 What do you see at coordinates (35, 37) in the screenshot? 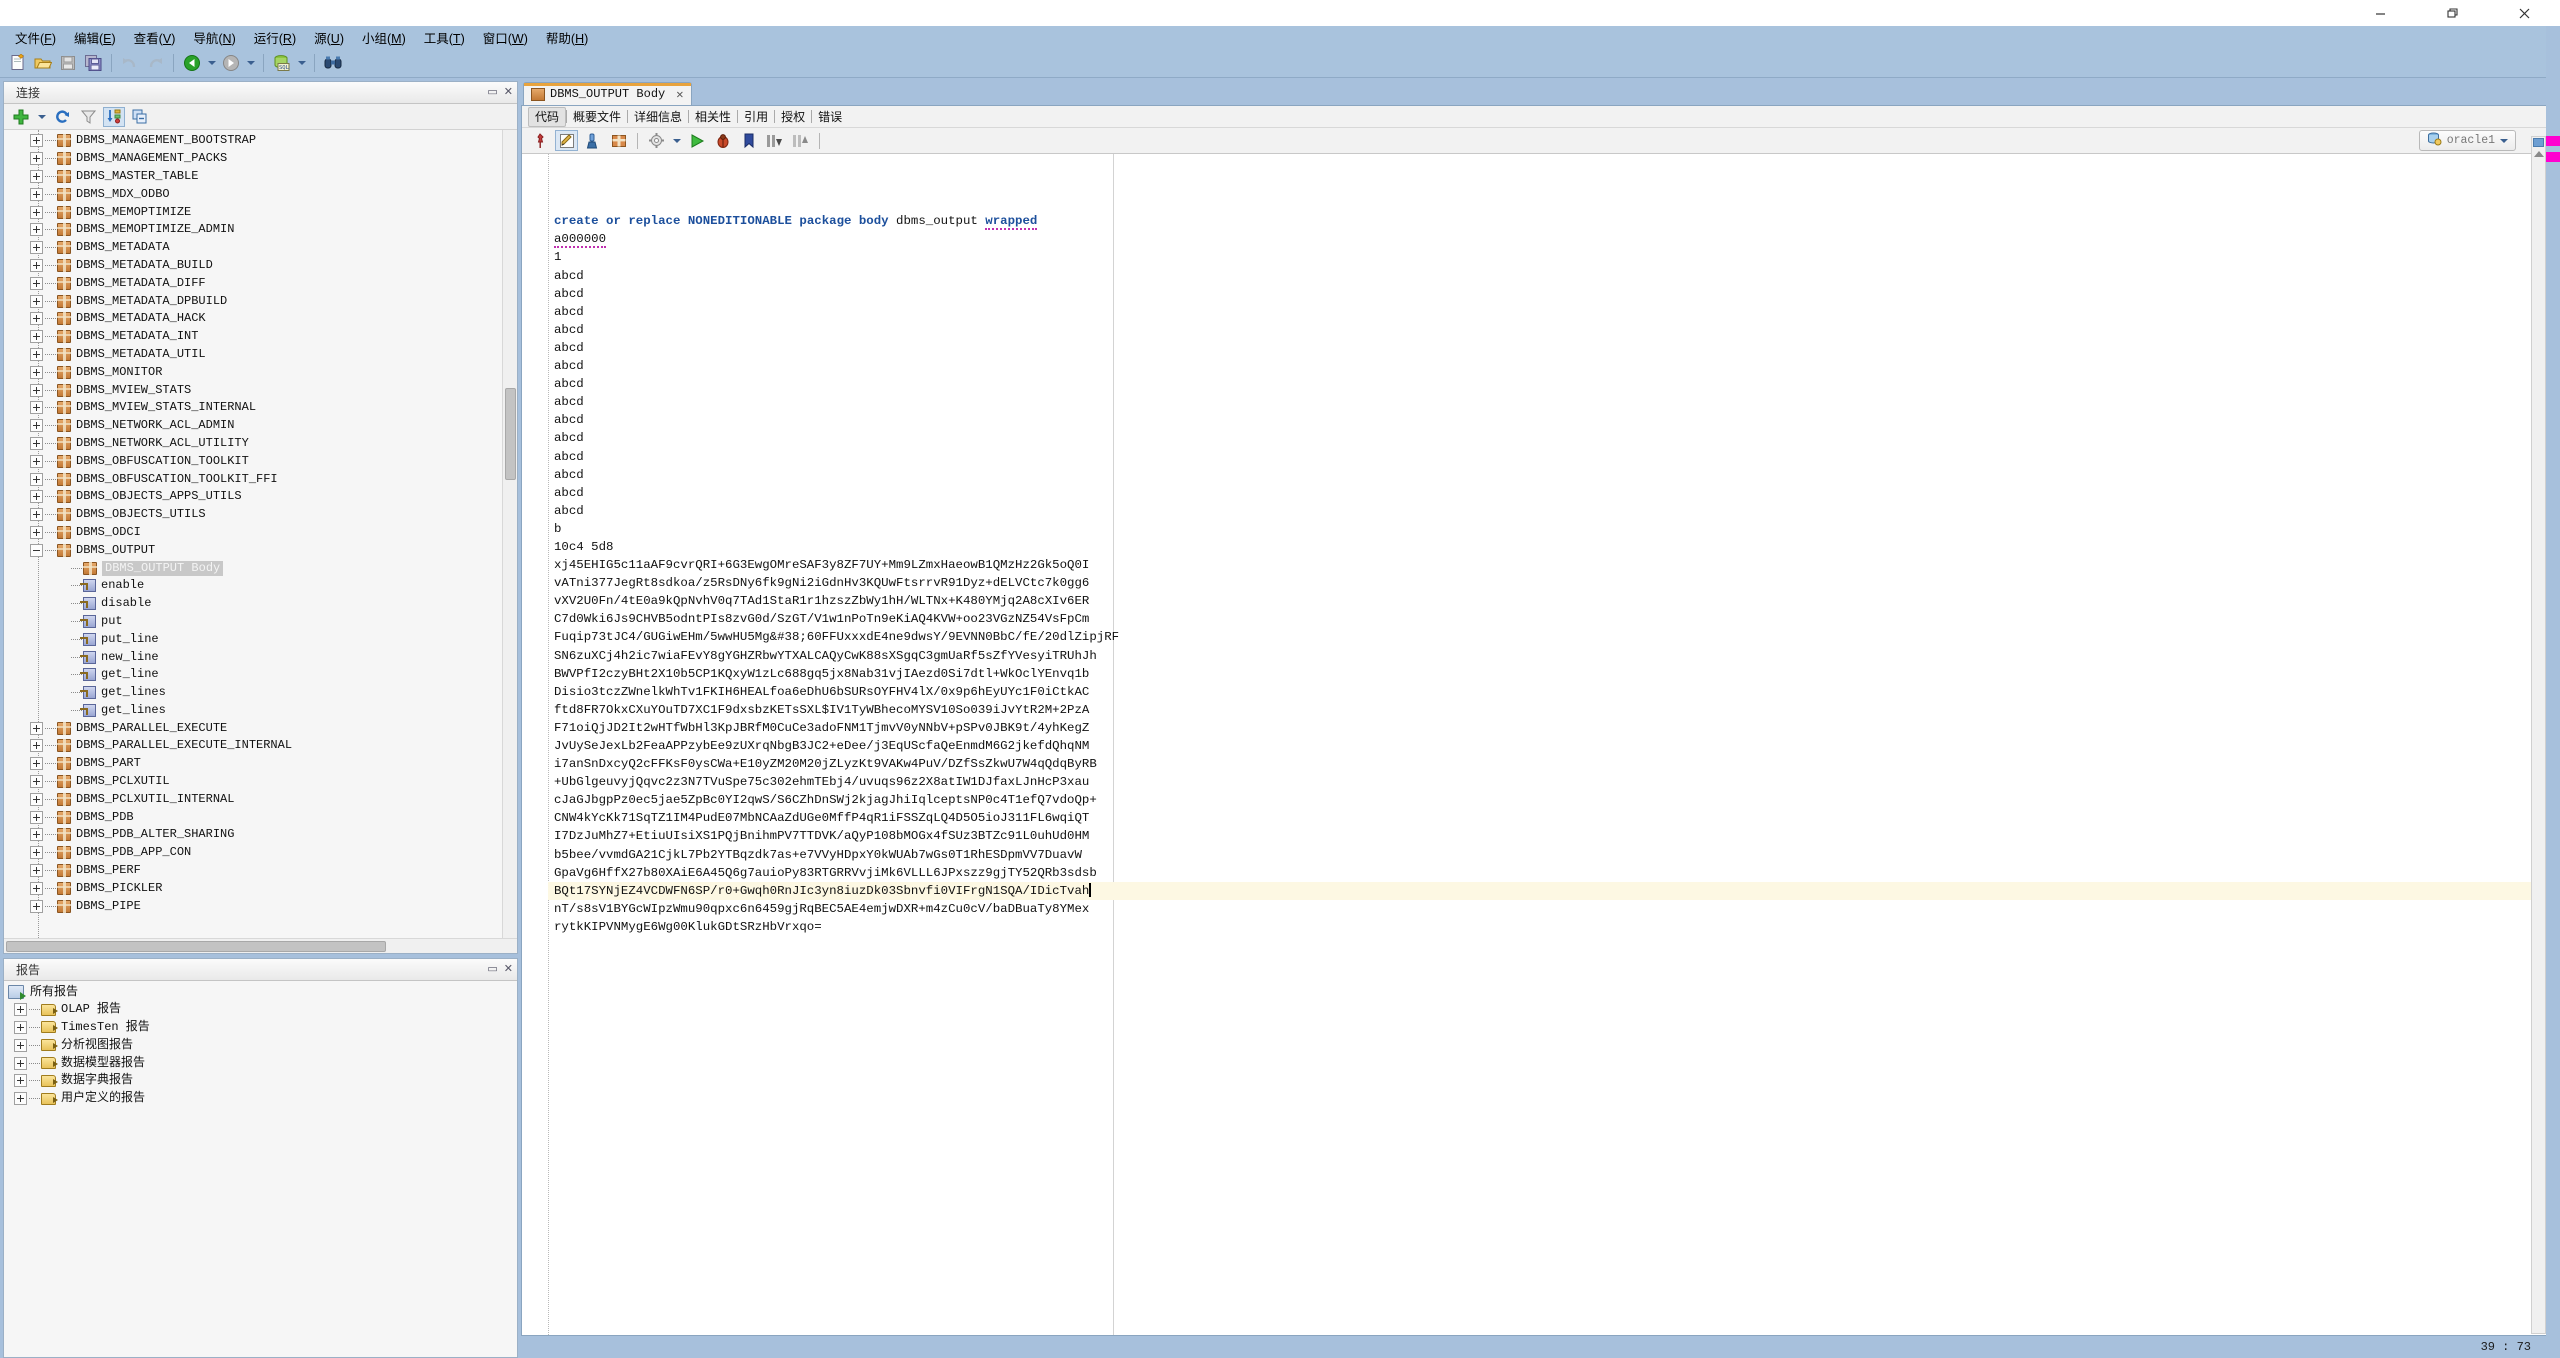
I see `menu-item-1: 文件(F)` at bounding box center [35, 37].